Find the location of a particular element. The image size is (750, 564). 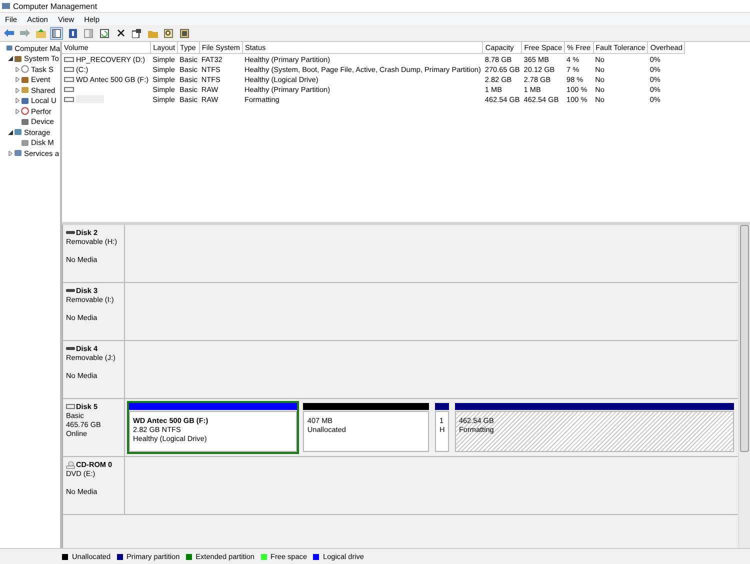

close-icon is located at coordinates (120, 33).